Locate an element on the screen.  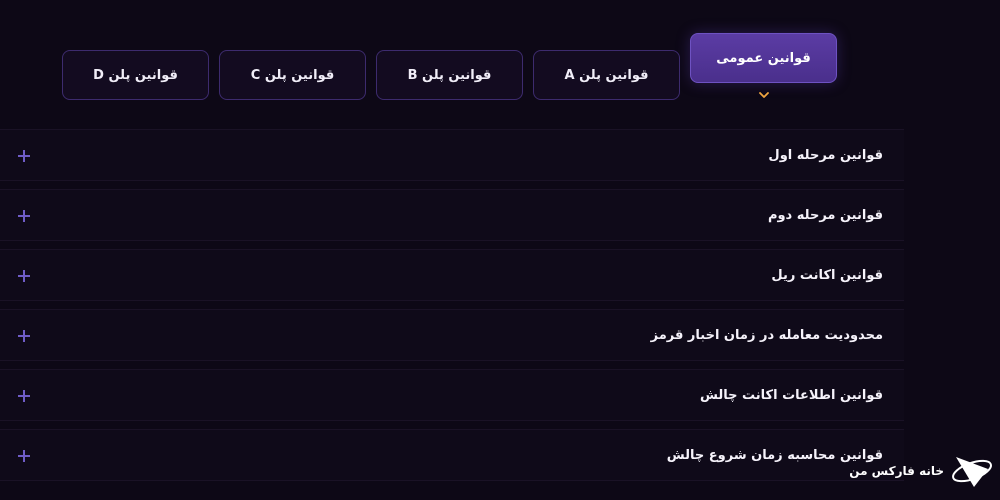
accordion-item-title: قوانین اکانت ریل is located at coordinates (827, 275).